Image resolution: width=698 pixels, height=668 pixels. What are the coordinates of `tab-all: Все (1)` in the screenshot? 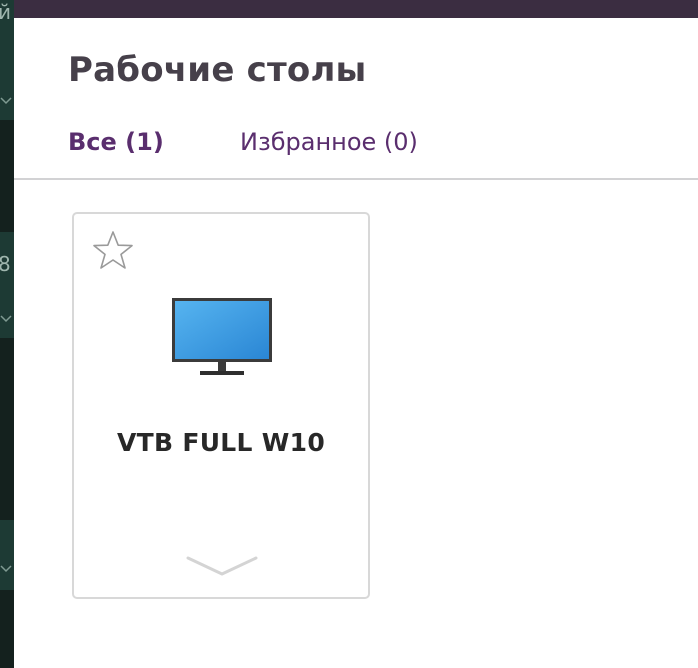 It's located at (116, 142).